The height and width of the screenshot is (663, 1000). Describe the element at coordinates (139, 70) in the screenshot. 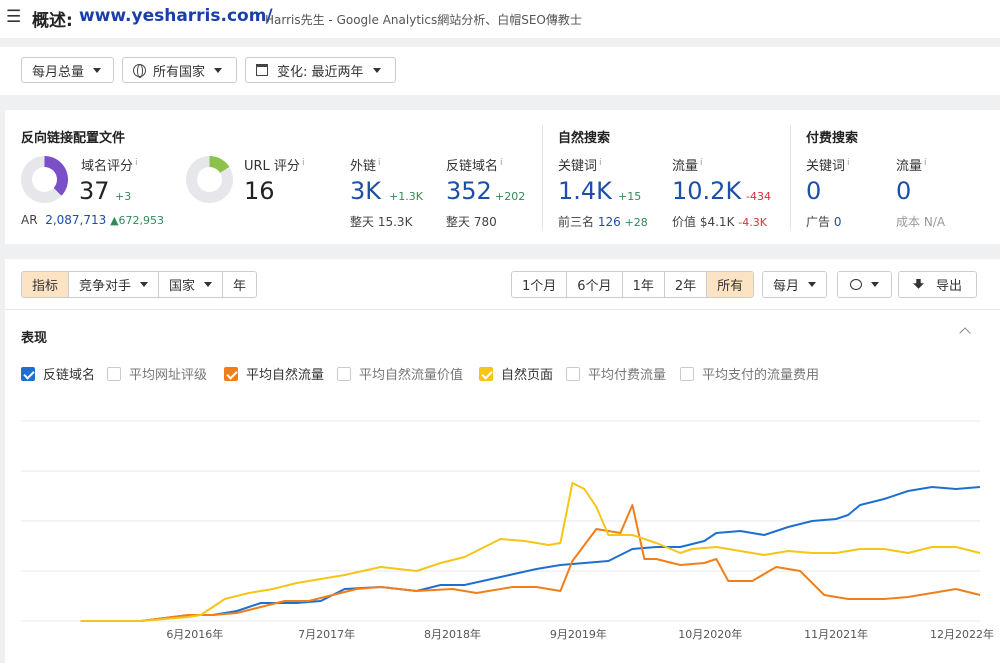

I see `globe-icon` at that location.